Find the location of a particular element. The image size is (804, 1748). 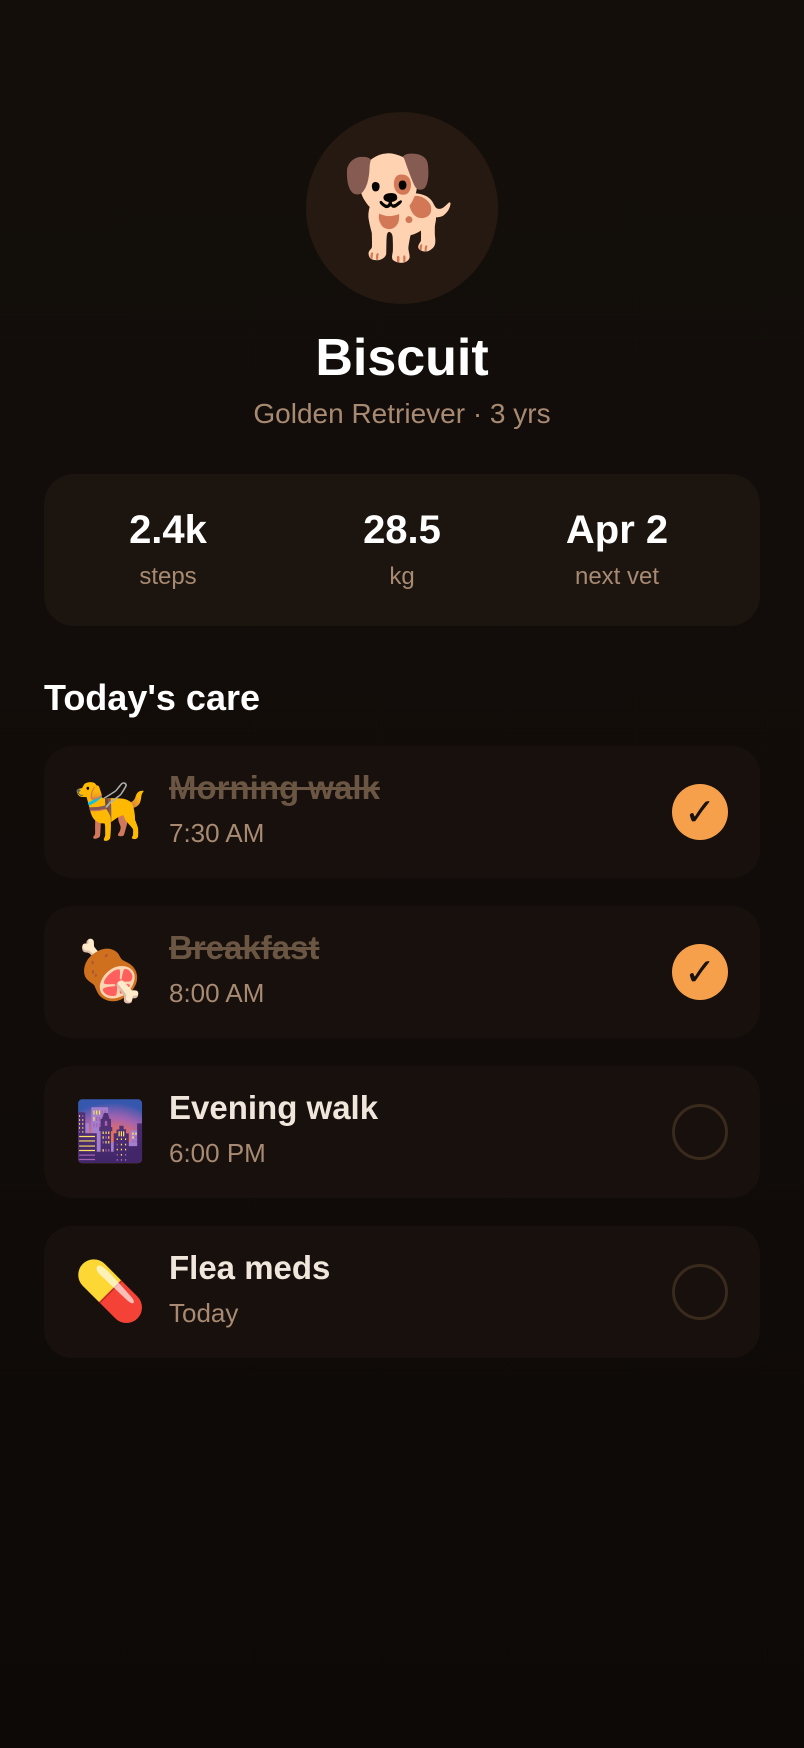

meat-on-bone-icon: 🍖 is located at coordinates (110, 971).